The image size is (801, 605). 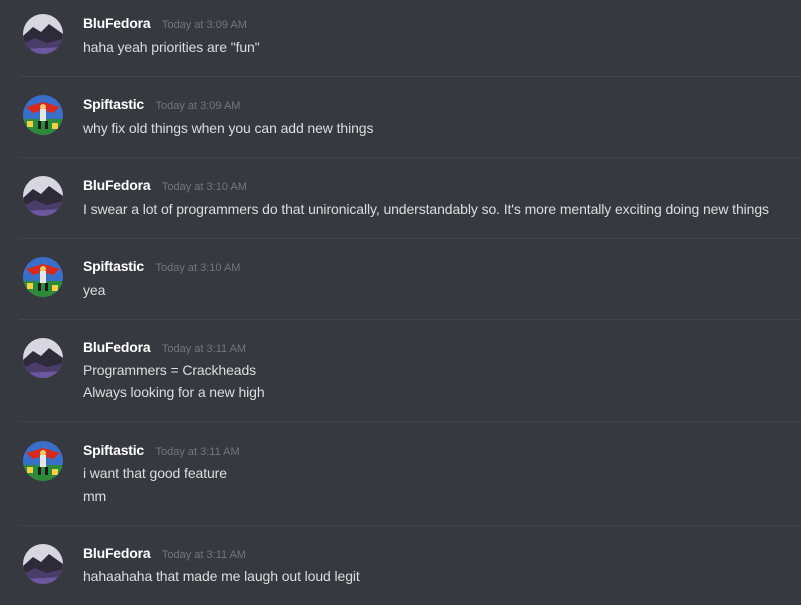 I want to click on message-text: Always looking for a new high, so click(x=174, y=392).